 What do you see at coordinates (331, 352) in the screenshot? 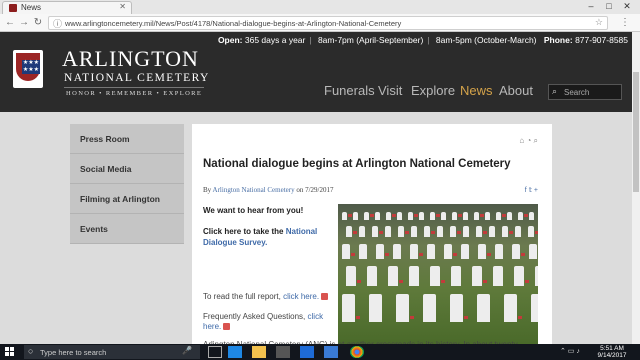
I see `app-icon` at bounding box center [331, 352].